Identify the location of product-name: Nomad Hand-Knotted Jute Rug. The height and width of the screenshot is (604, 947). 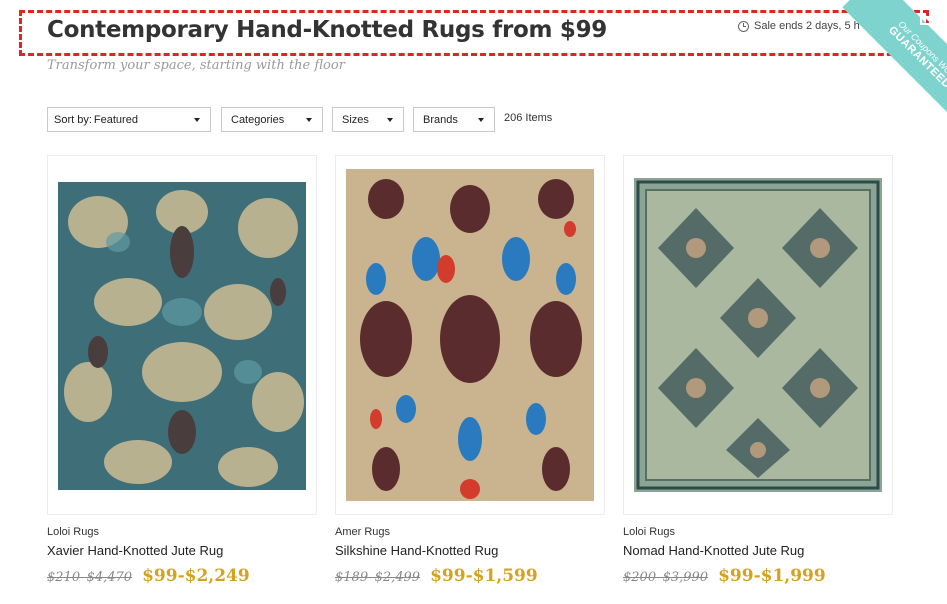
(758, 550).